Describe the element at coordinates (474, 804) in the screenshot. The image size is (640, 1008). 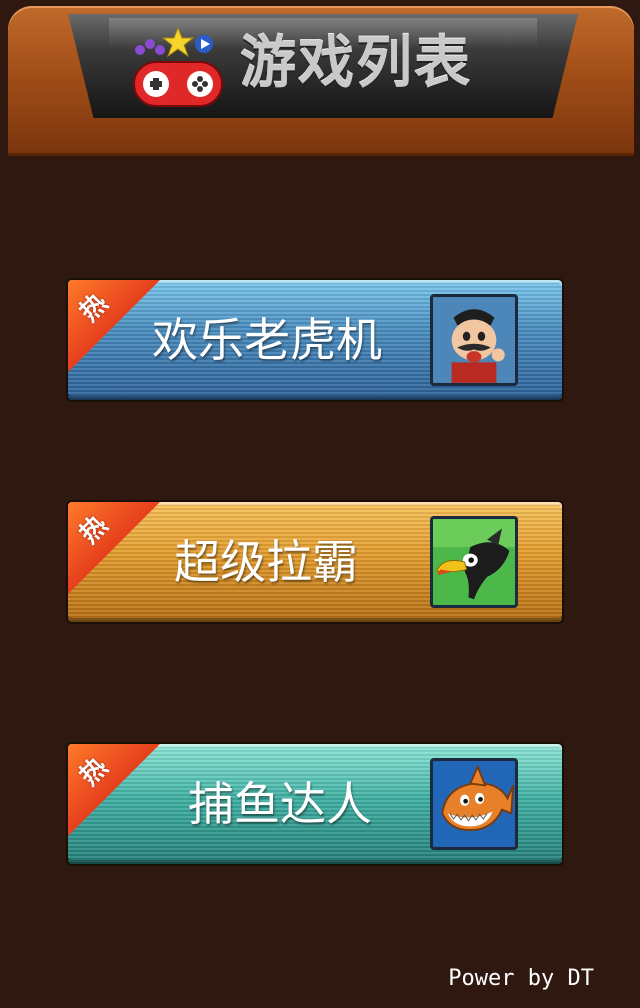
I see `shark-icon` at that location.